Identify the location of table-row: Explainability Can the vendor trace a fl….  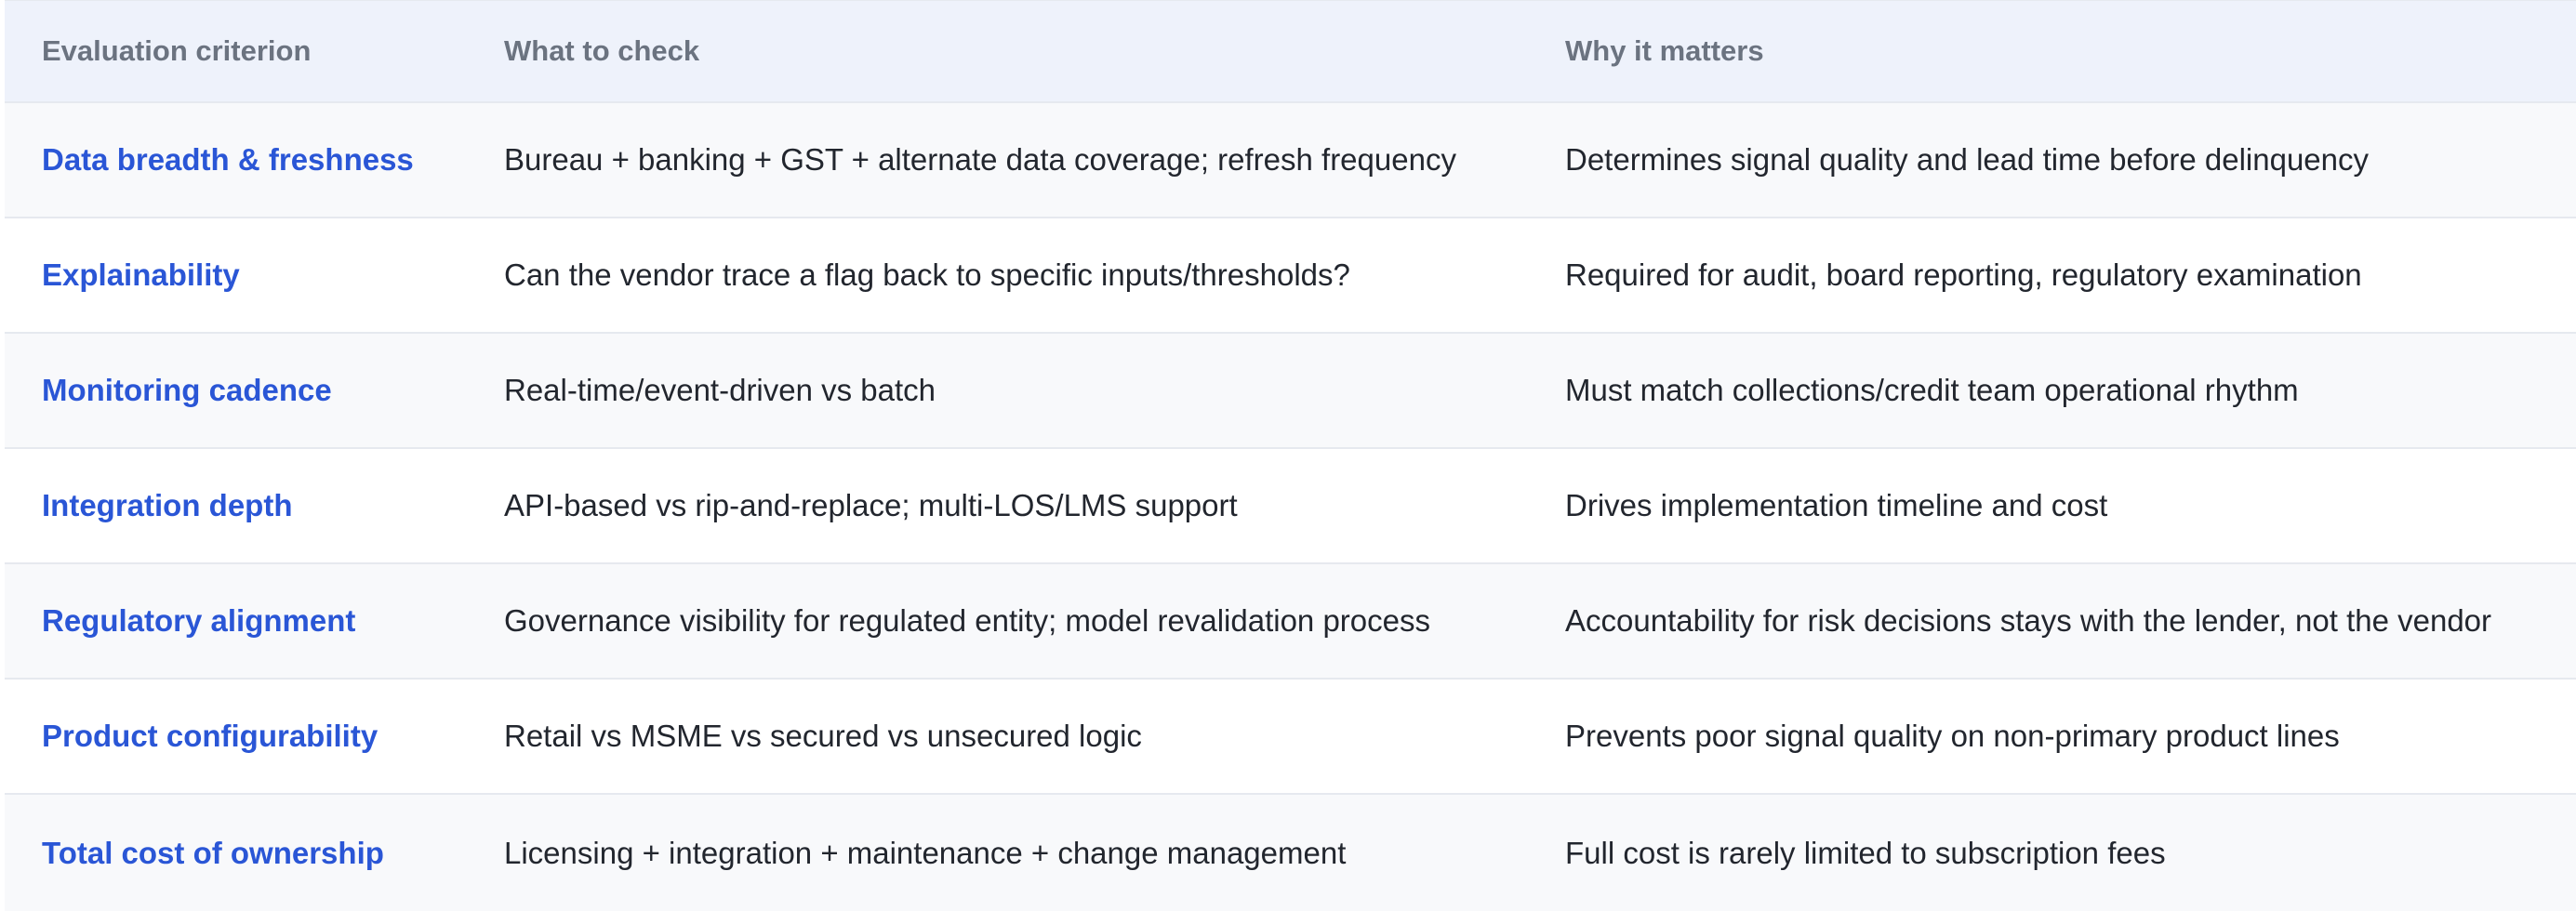
(1290, 276).